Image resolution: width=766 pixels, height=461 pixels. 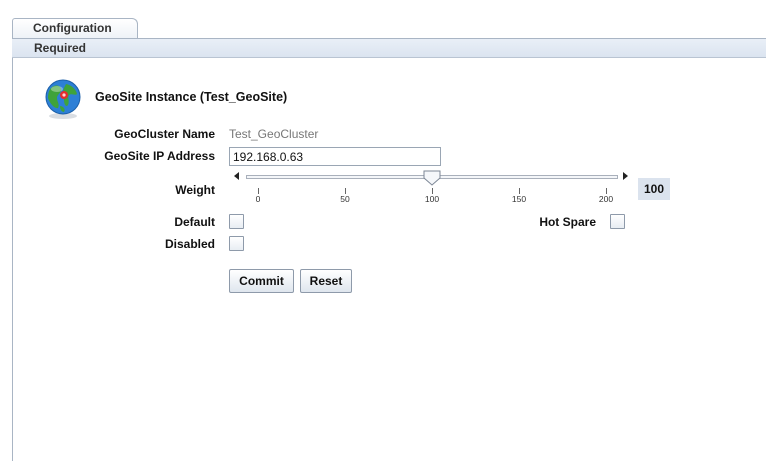 I want to click on geosite-ip-label: GeoSite IP Address, so click(x=159, y=156).